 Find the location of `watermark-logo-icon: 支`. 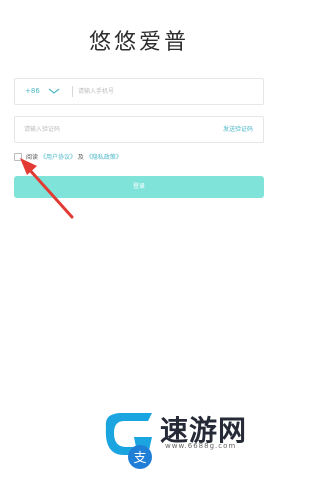

watermark-logo-icon: 支 is located at coordinates (128, 441).